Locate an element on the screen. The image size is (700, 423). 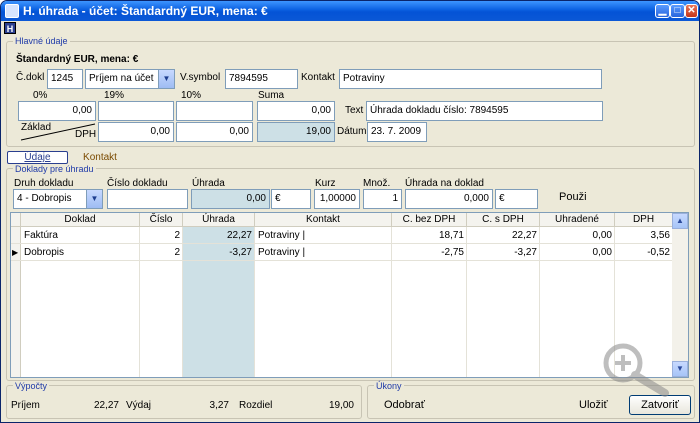
row-pointer-icon: ▶ is located at coordinates (15, 252).